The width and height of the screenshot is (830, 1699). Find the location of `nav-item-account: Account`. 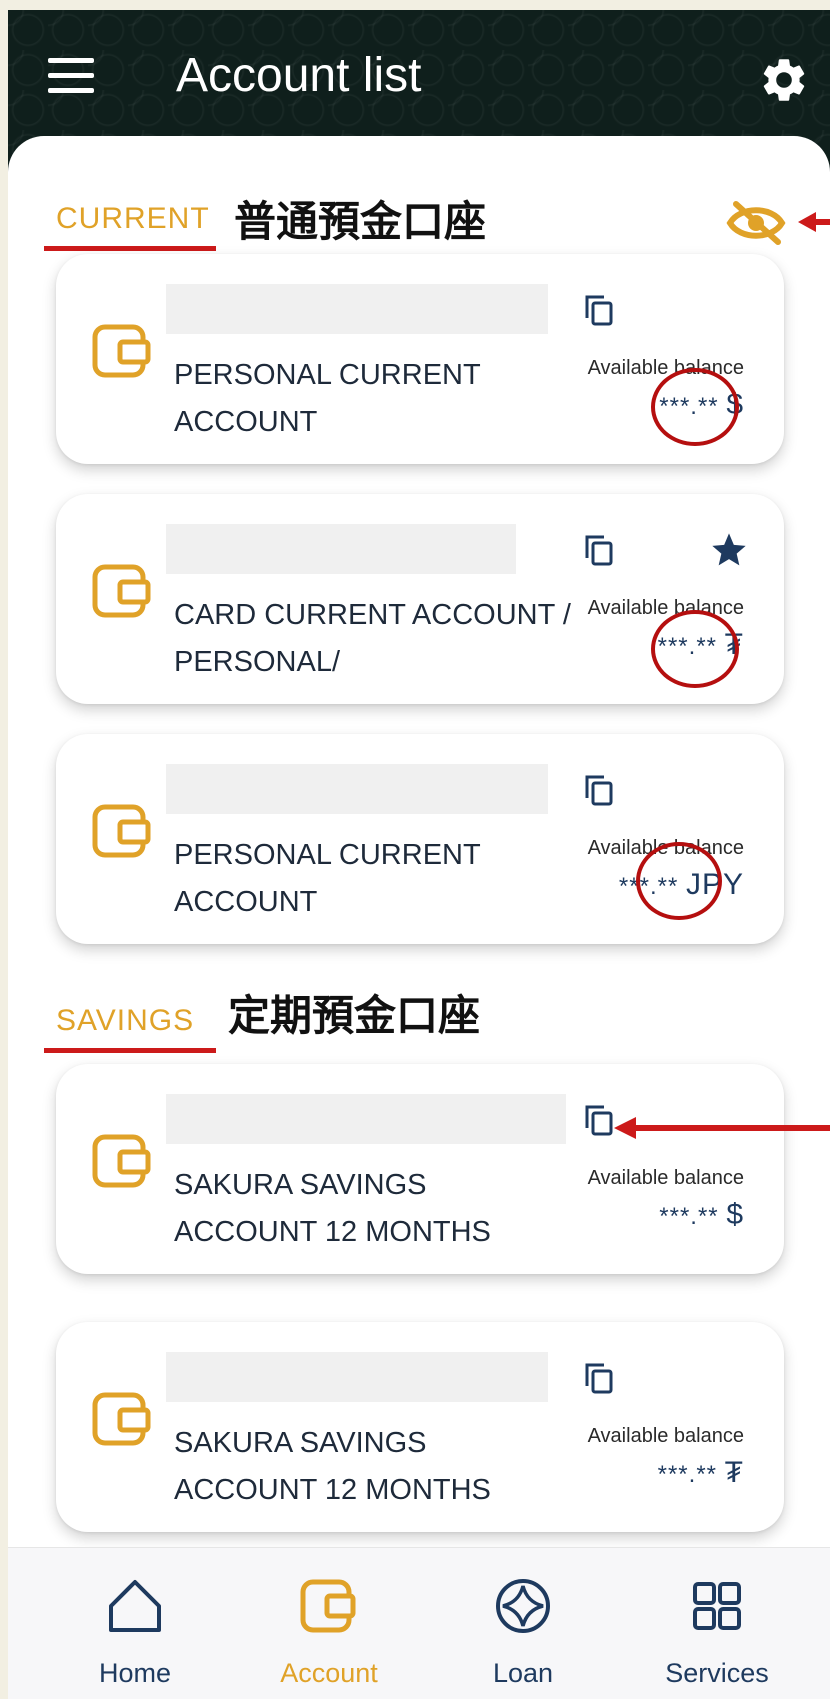

nav-item-account: Account is located at coordinates (329, 1623).